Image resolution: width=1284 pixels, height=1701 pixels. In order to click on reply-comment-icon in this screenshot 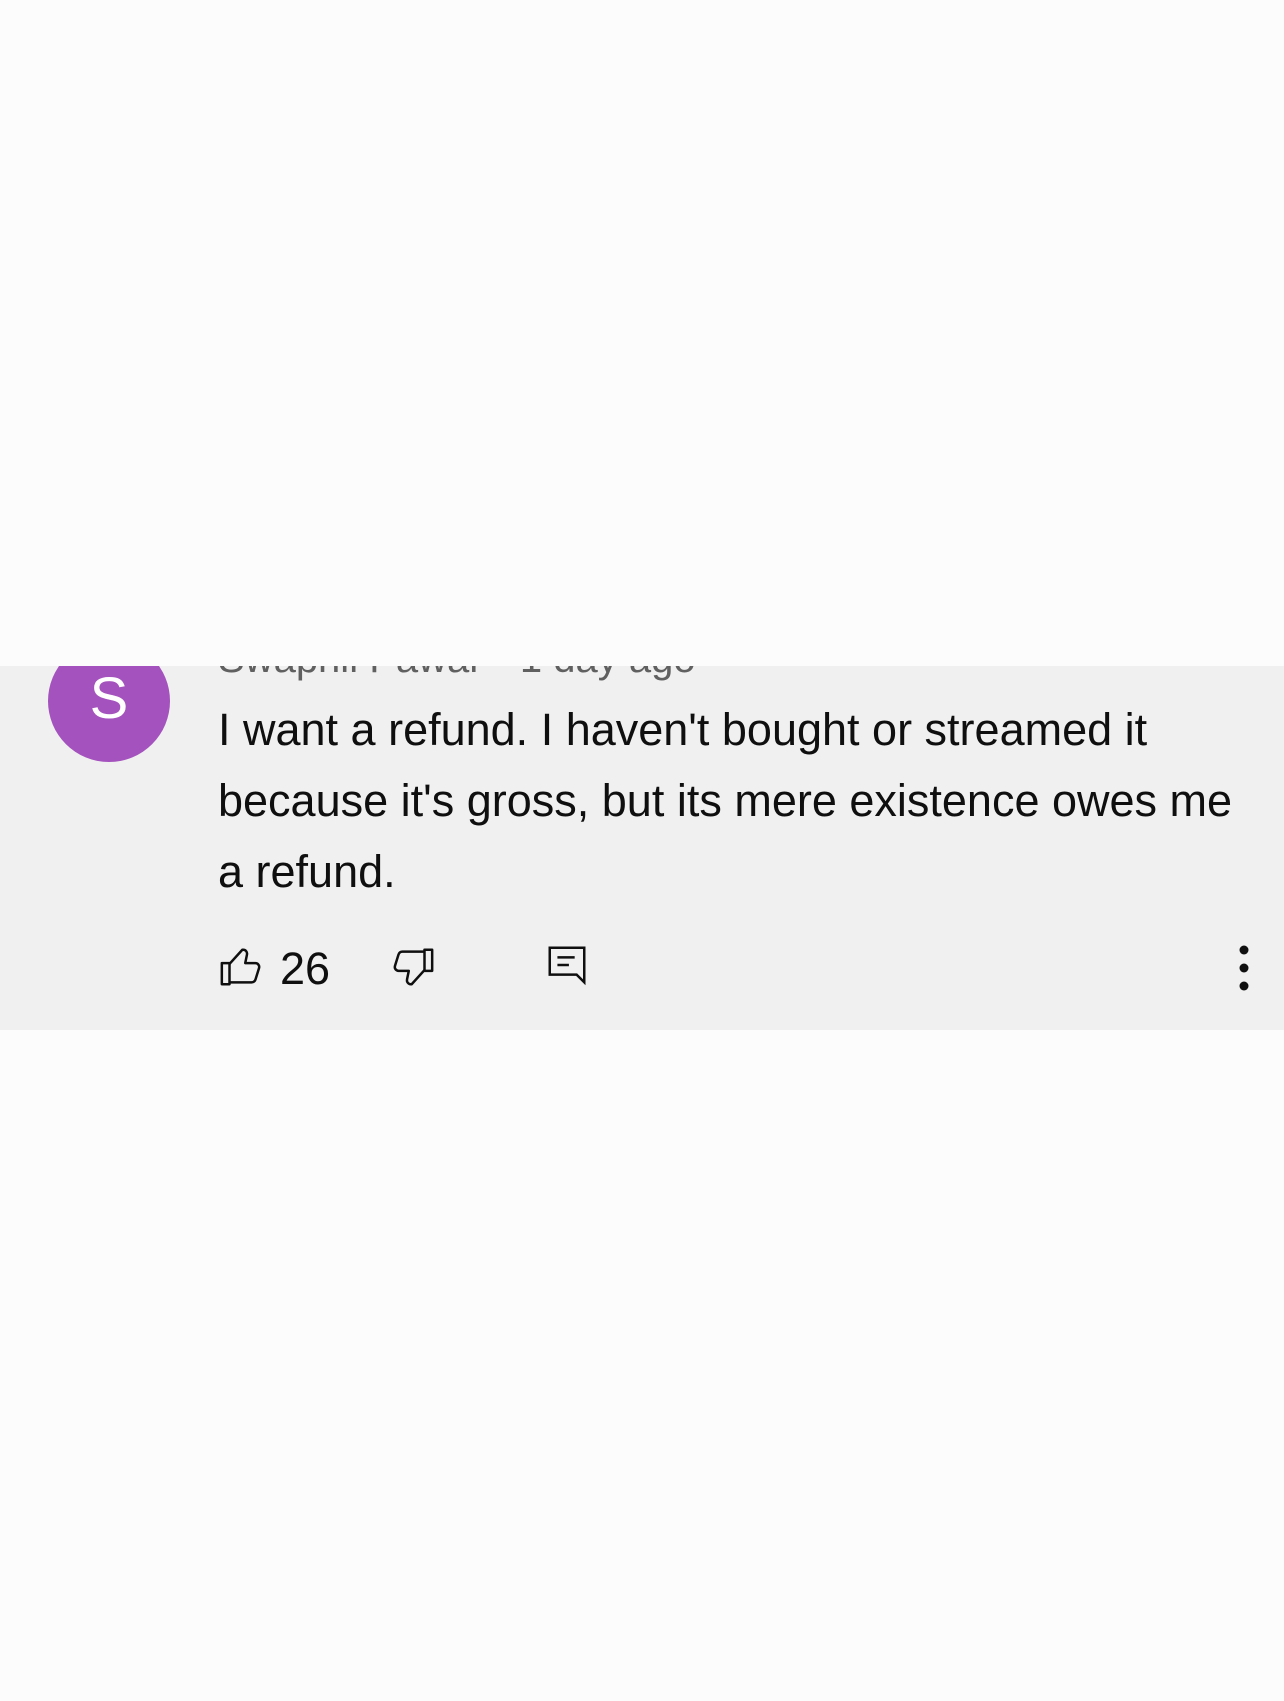, I will do `click(567, 966)`.